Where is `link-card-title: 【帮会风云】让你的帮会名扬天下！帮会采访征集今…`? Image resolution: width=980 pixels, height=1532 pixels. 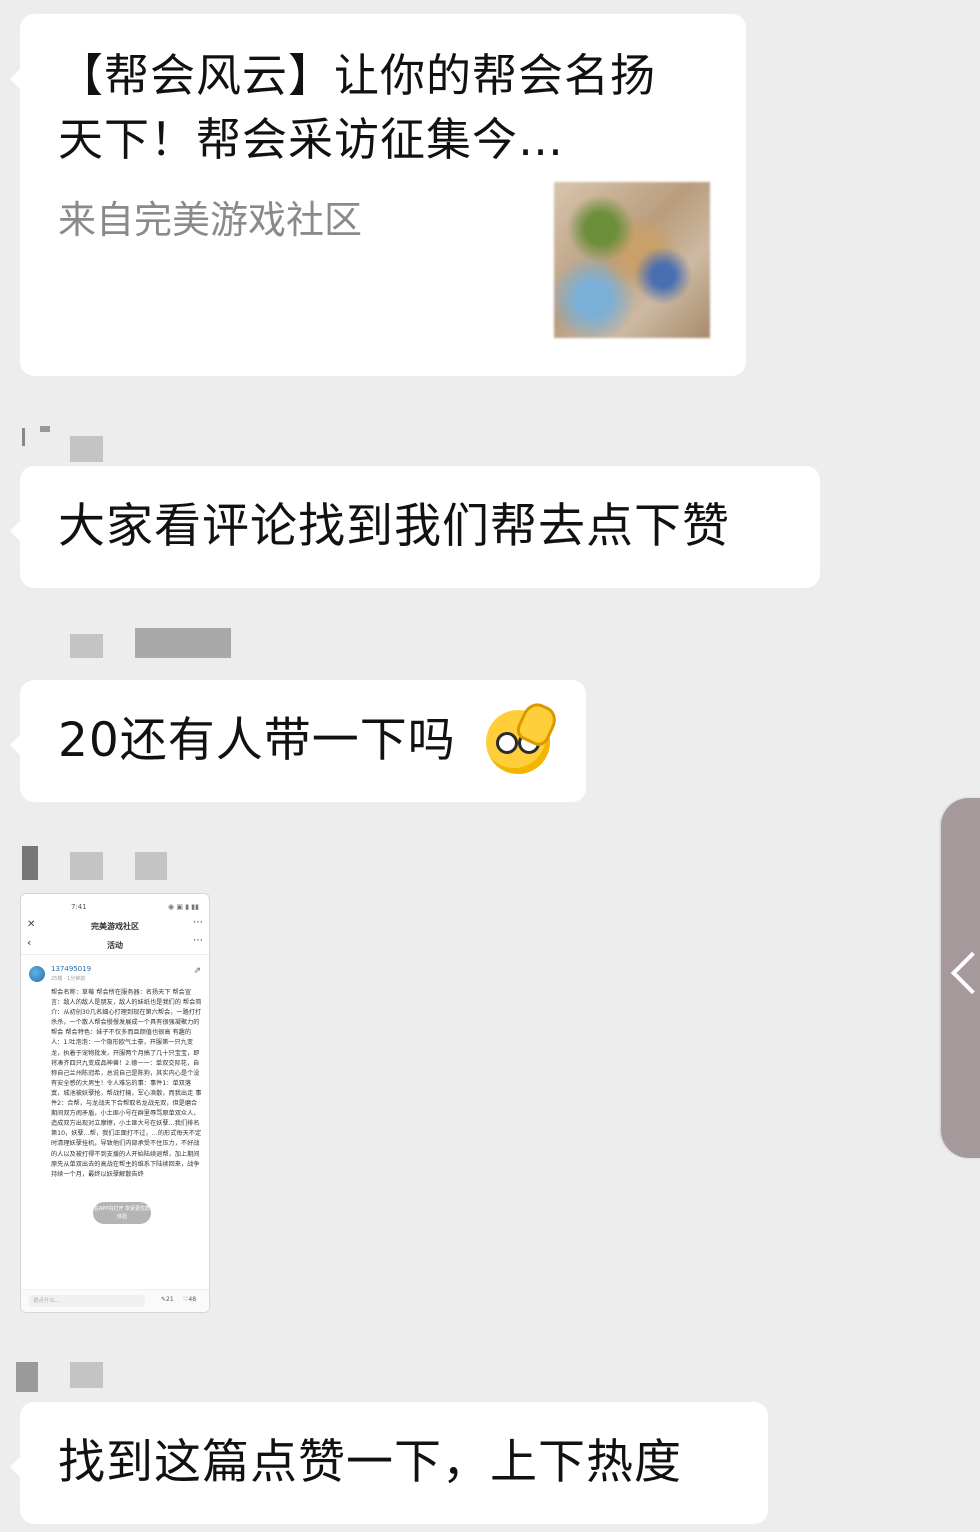
link-card-title: 【帮会风云】让你的帮会名扬天下！帮会采访征集今… is located at coordinates (357, 107).